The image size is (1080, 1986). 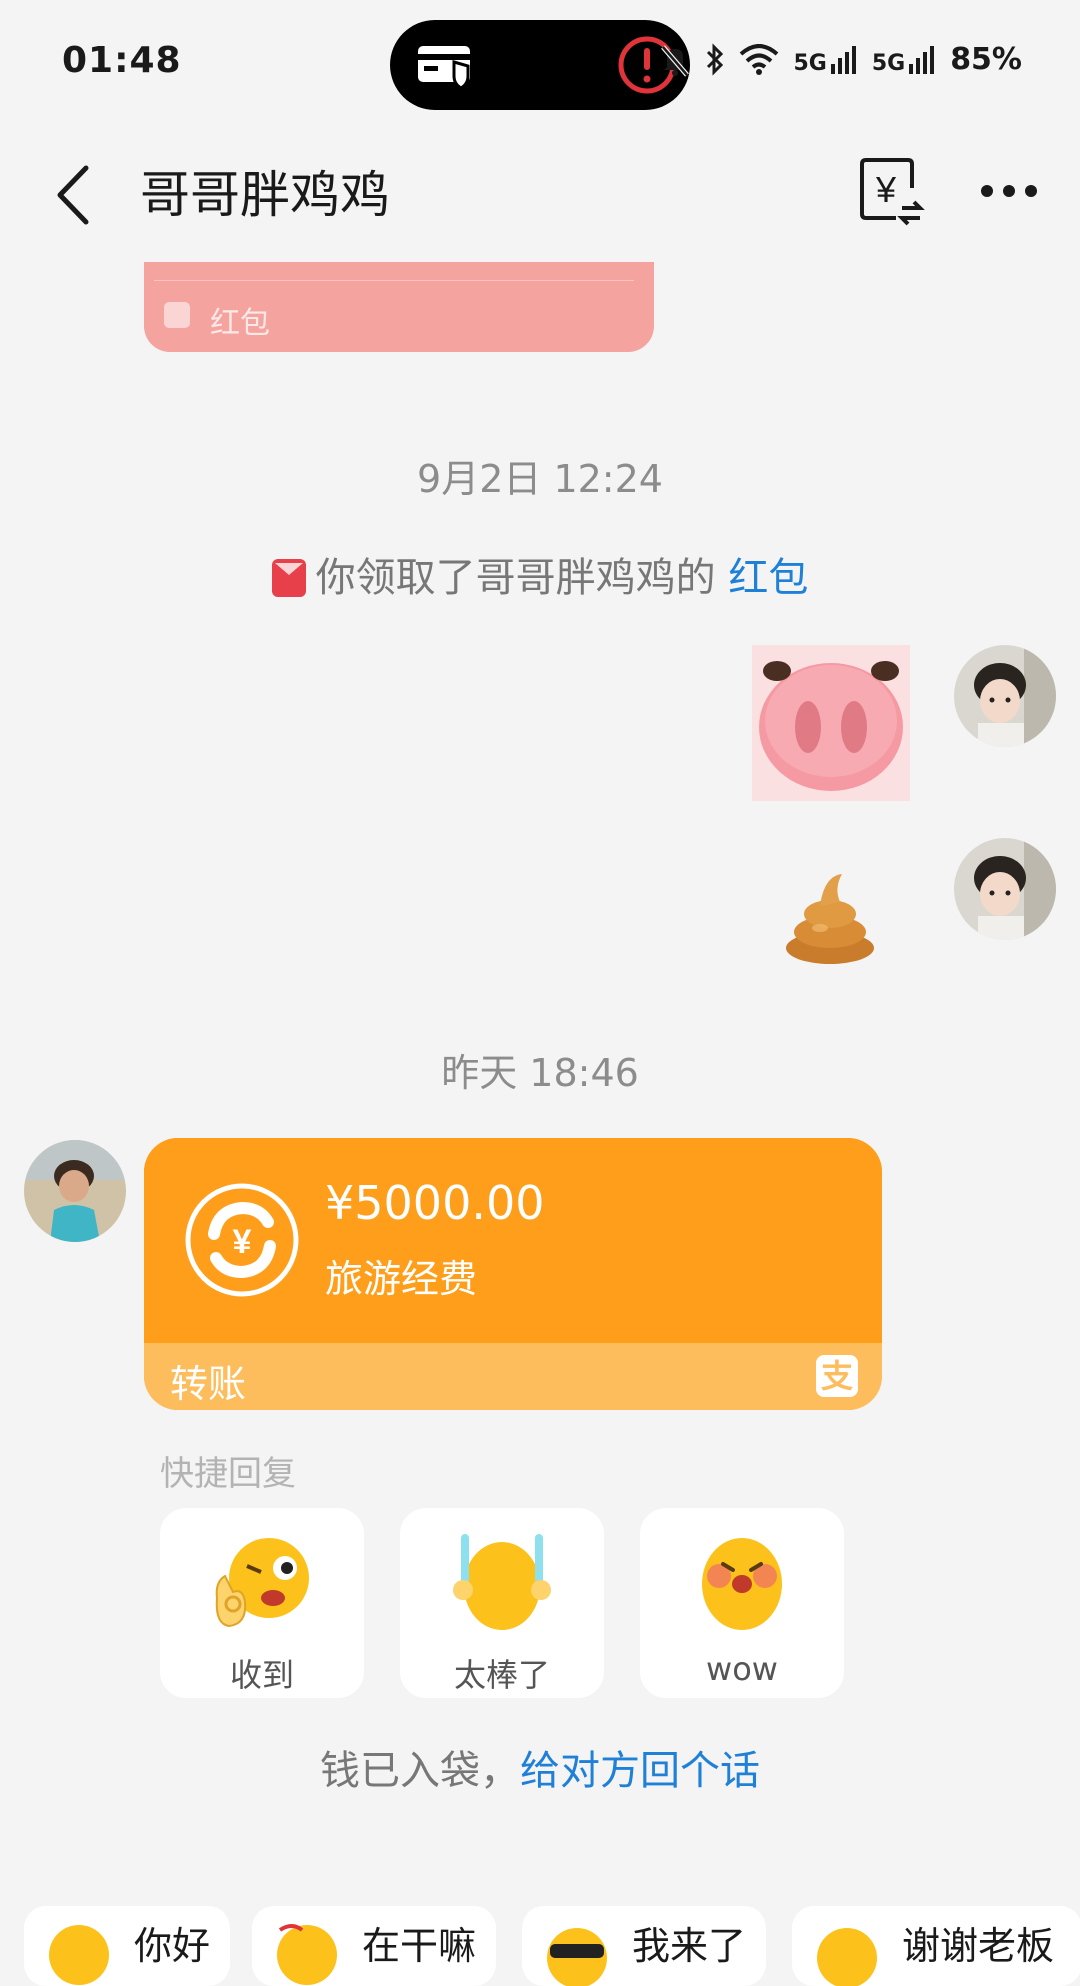 I want to click on applause-emoji-icon, so click(x=502, y=1582).